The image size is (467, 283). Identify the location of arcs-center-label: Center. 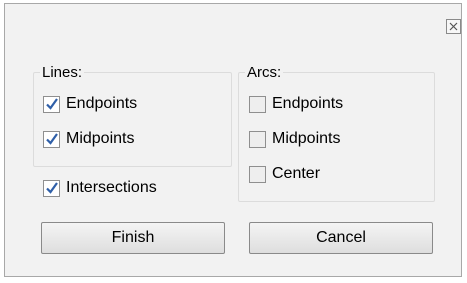
(296, 173).